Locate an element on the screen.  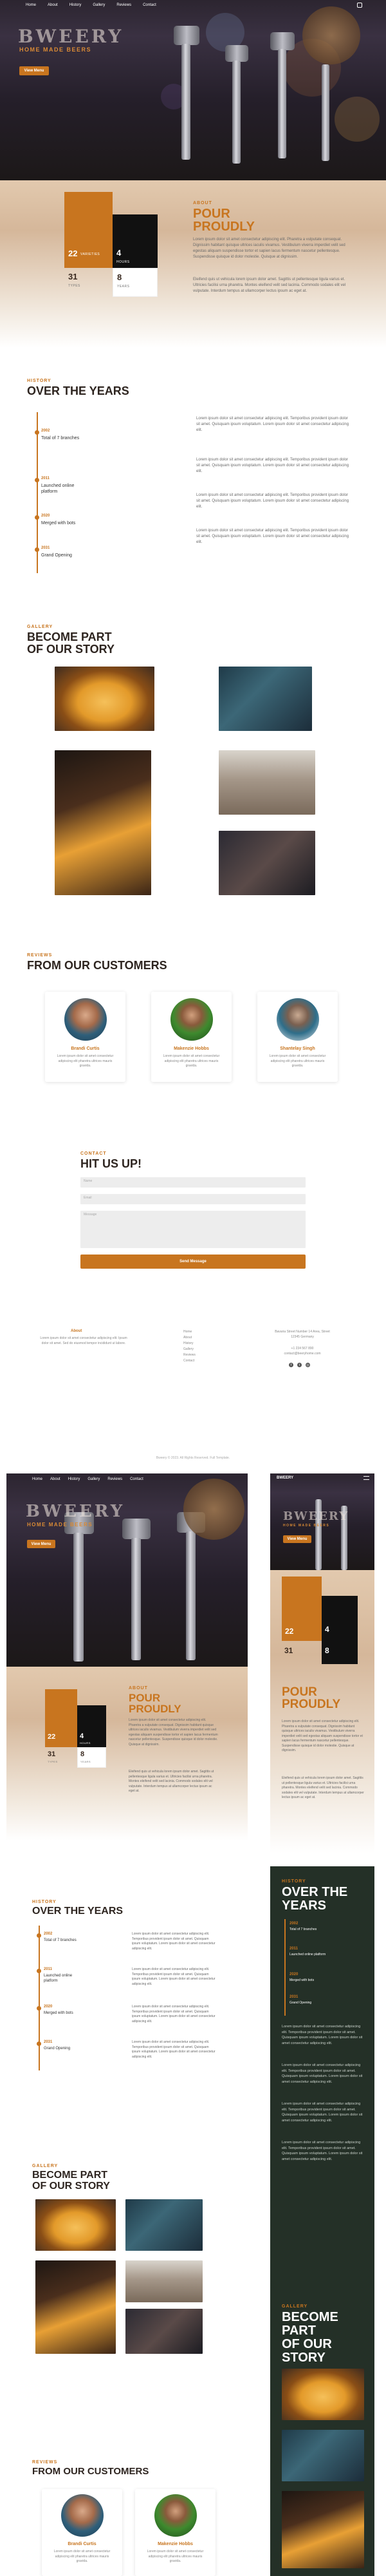
gallery-title-line3: OF OUR is located at coordinates (307, 2344).